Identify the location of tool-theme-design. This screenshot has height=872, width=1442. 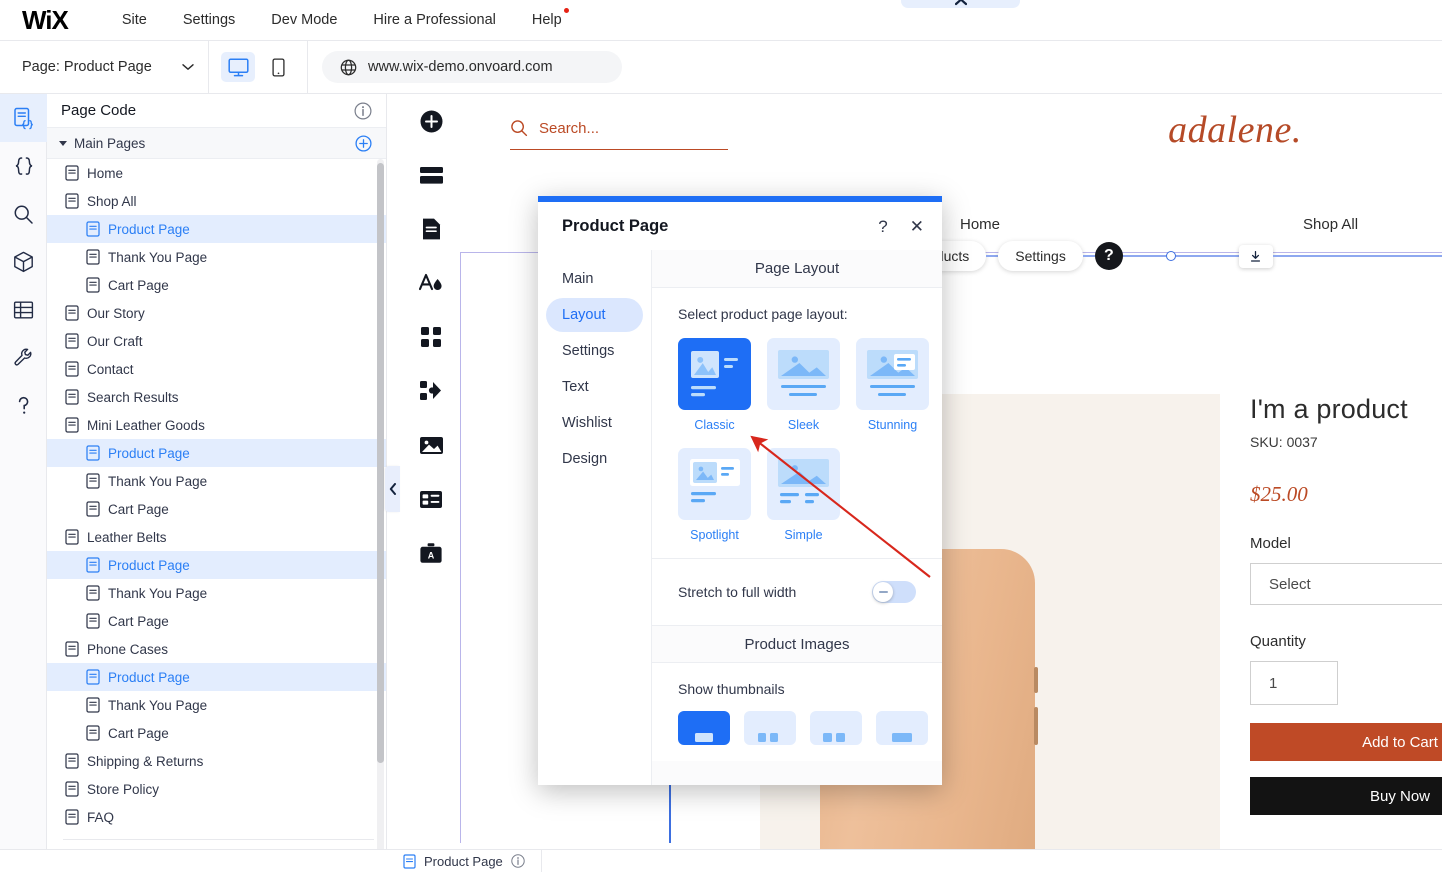
(431, 283).